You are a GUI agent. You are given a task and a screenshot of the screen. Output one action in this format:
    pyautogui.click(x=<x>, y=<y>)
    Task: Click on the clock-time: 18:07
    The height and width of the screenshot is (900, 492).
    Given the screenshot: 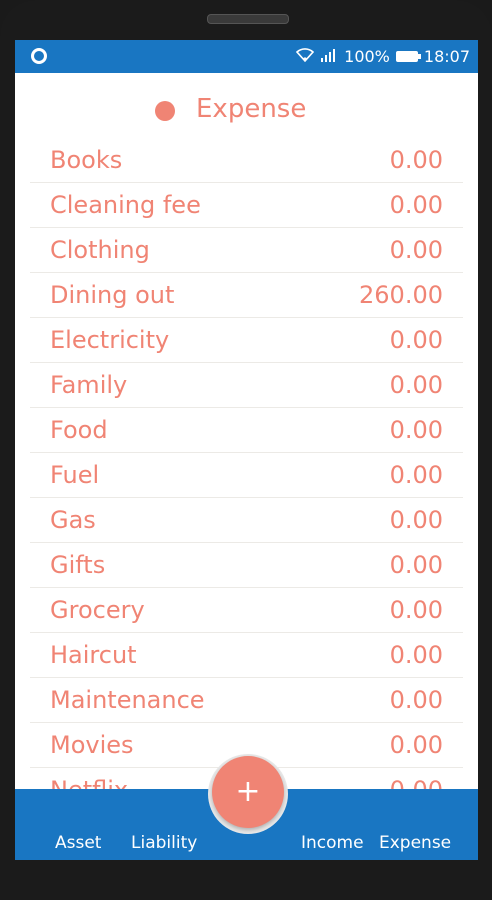 What is the action you would take?
    pyautogui.click(x=446, y=56)
    